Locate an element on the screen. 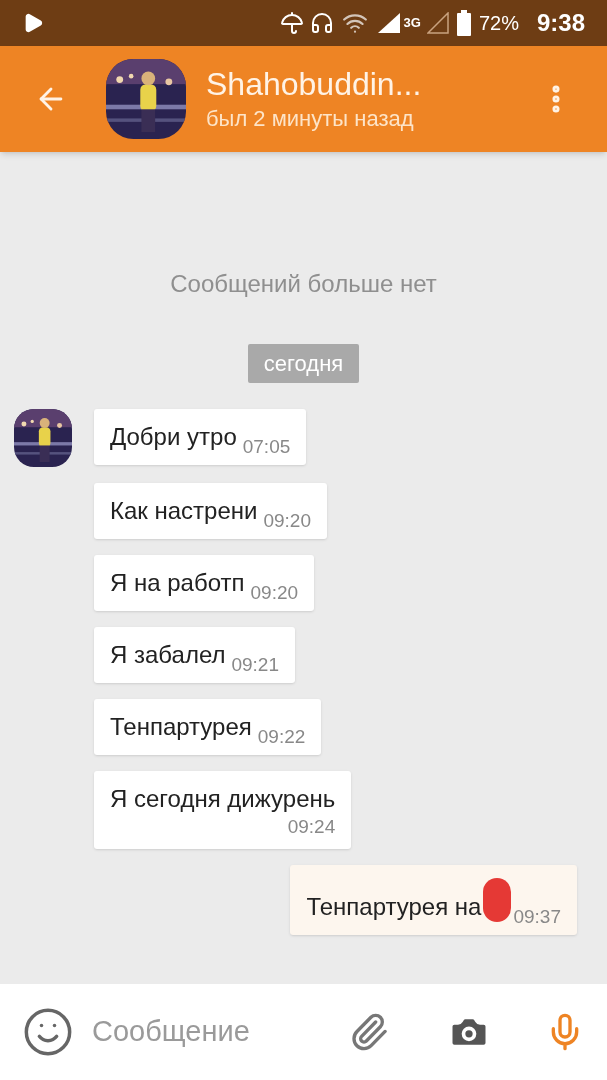  message-field: Сообщение is located at coordinates (211, 1032).